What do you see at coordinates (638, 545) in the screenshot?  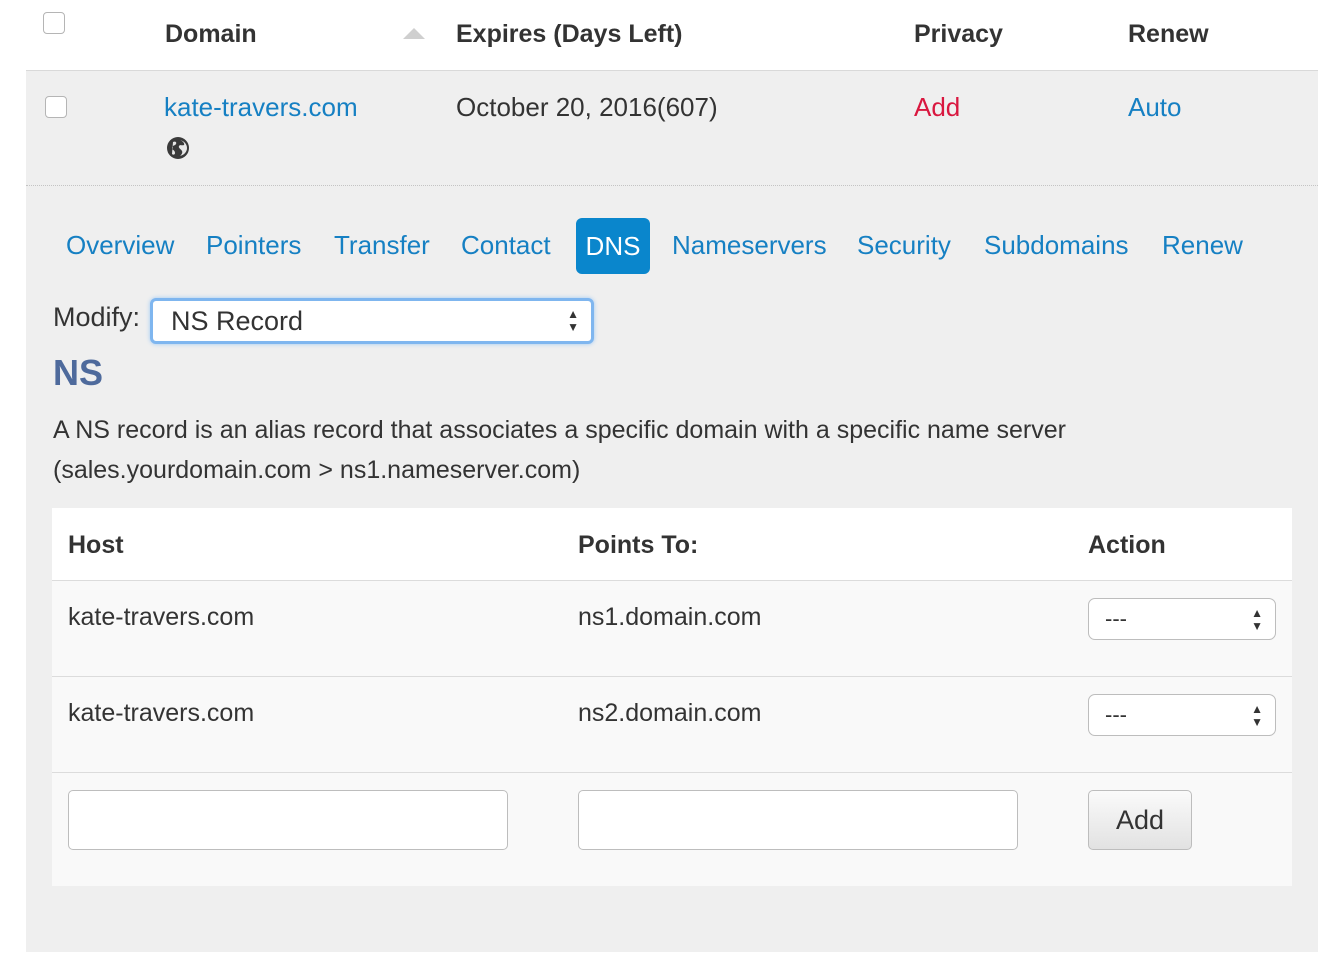 I see `column-header-points-to: Points To:` at bounding box center [638, 545].